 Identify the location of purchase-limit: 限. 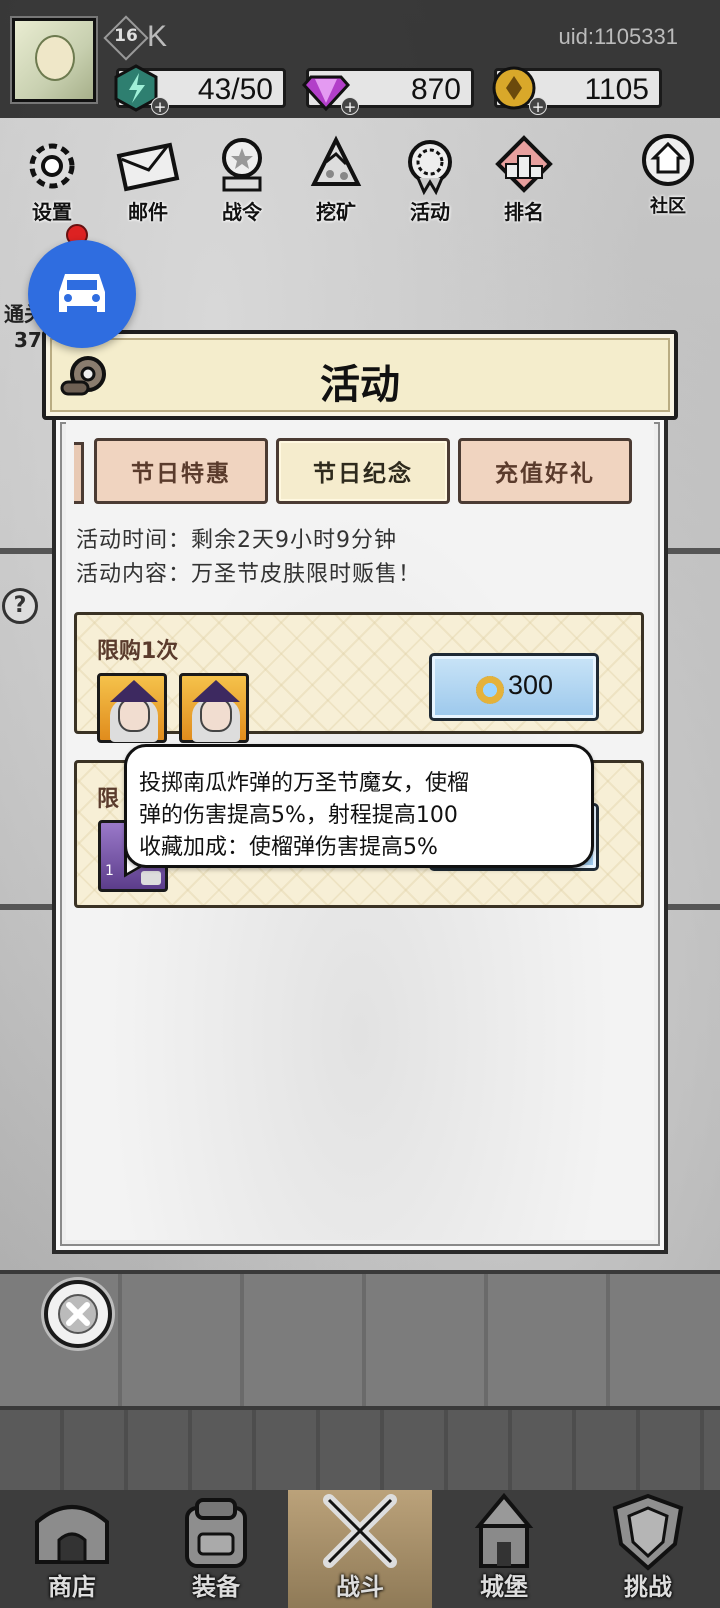
(108, 799).